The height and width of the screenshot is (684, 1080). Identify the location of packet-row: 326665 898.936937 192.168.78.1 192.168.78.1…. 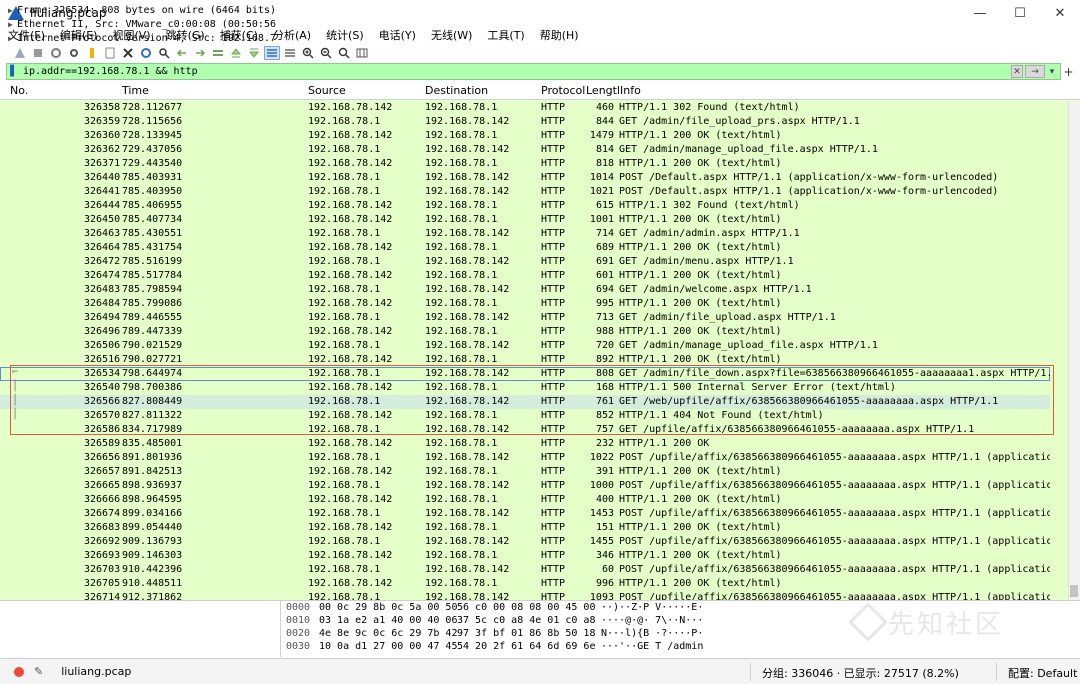
(538, 486).